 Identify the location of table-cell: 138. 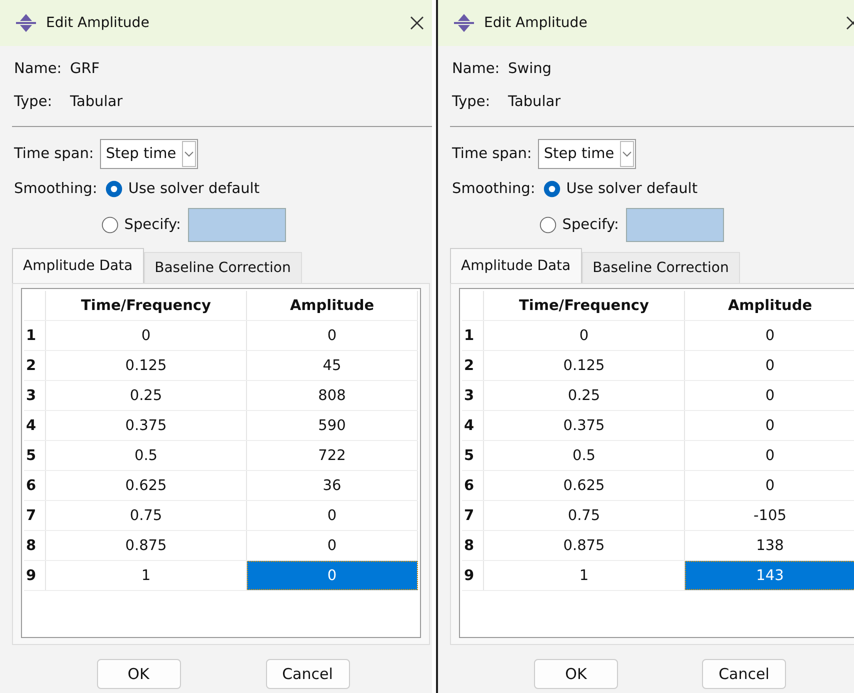
(769, 545).